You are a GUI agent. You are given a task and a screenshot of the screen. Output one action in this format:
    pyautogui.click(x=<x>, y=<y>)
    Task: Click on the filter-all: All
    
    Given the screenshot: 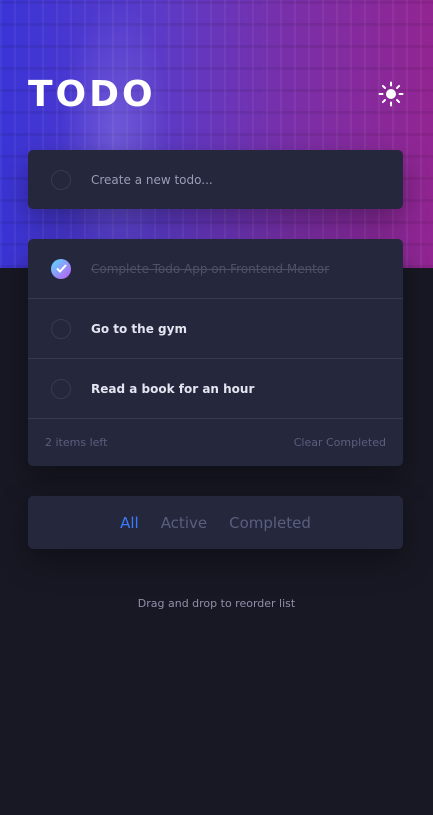 What is the action you would take?
    pyautogui.click(x=129, y=523)
    